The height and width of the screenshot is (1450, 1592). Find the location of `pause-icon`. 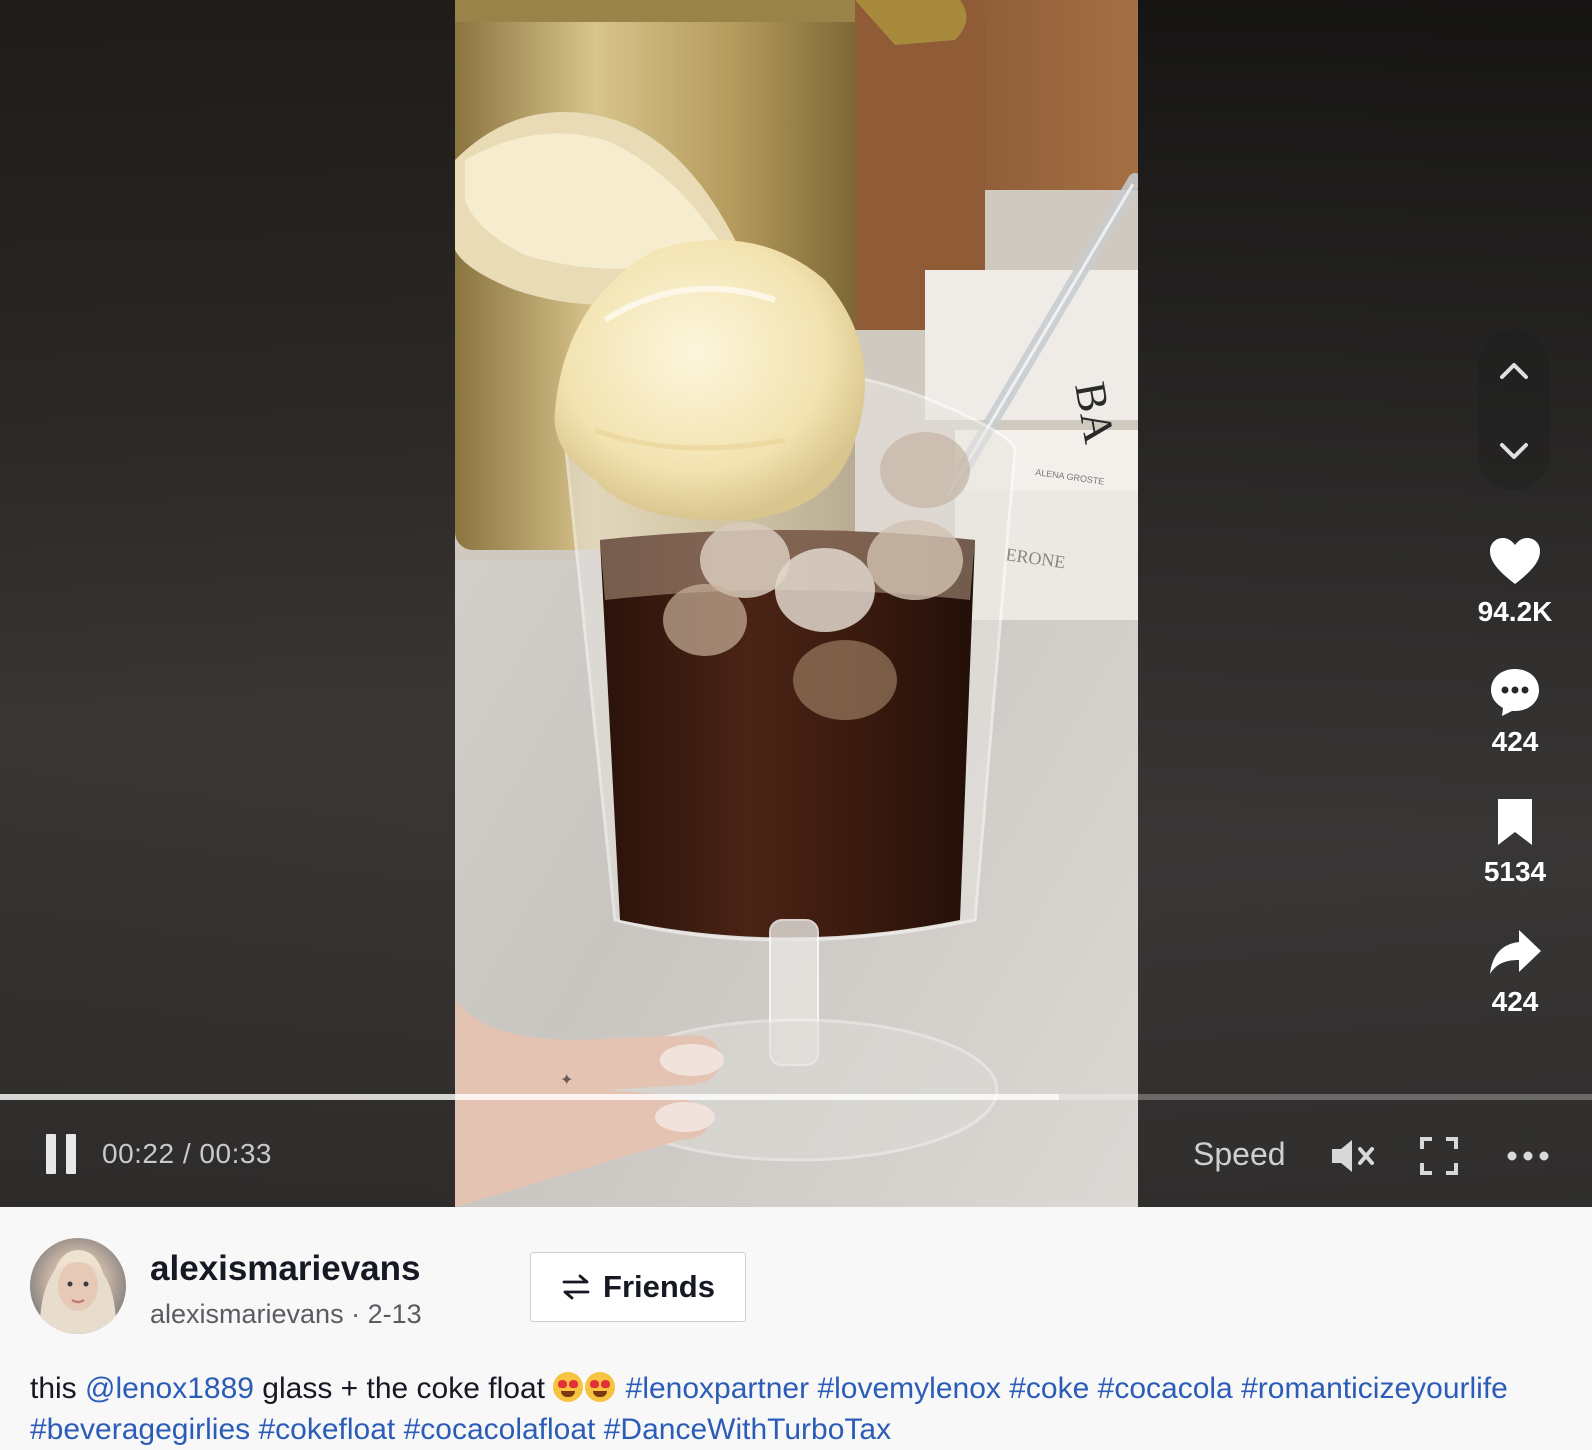

pause-icon is located at coordinates (51, 1154).